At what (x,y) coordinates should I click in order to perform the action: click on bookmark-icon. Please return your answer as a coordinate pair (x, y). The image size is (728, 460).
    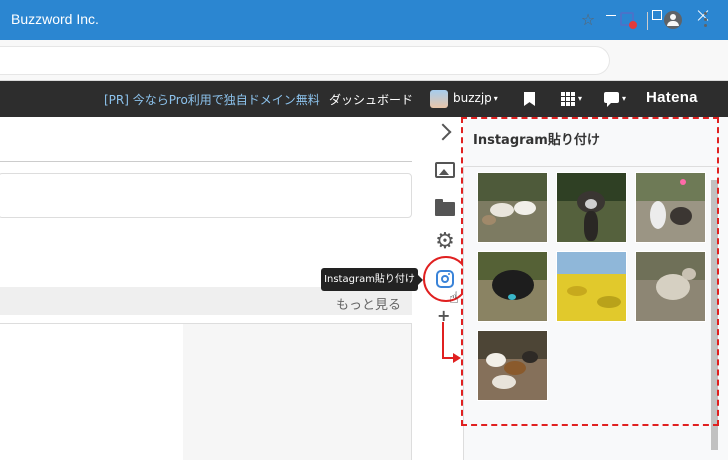
    Looking at the image, I should click on (529, 99).